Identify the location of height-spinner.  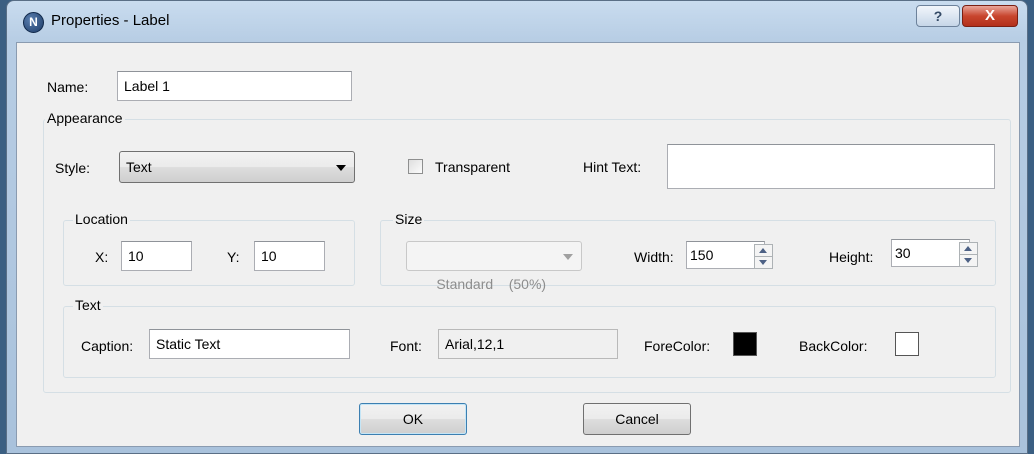
(968, 254).